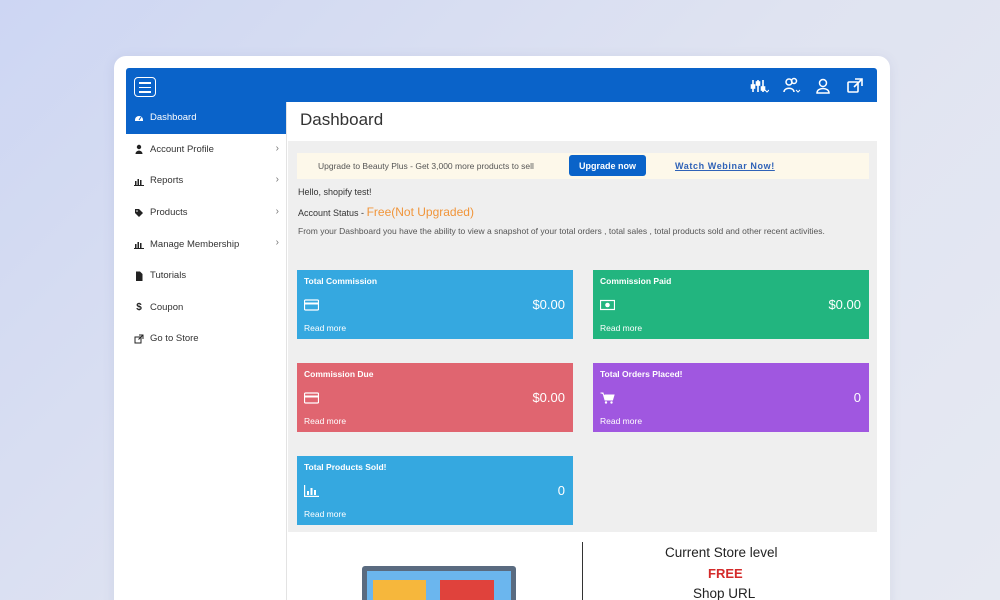 The width and height of the screenshot is (1000, 600). I want to click on menu-toggle-button, so click(145, 87).